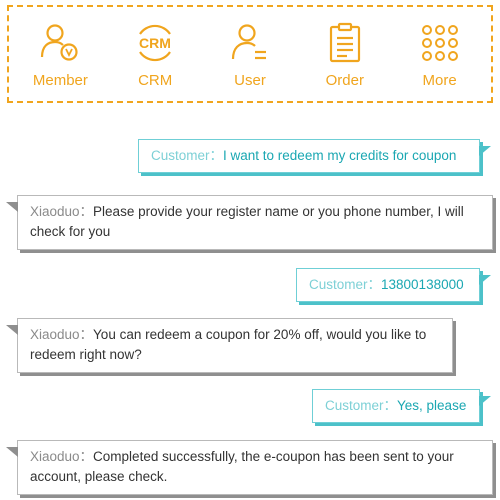 The image size is (500, 500). I want to click on more-button: More, so click(440, 54).